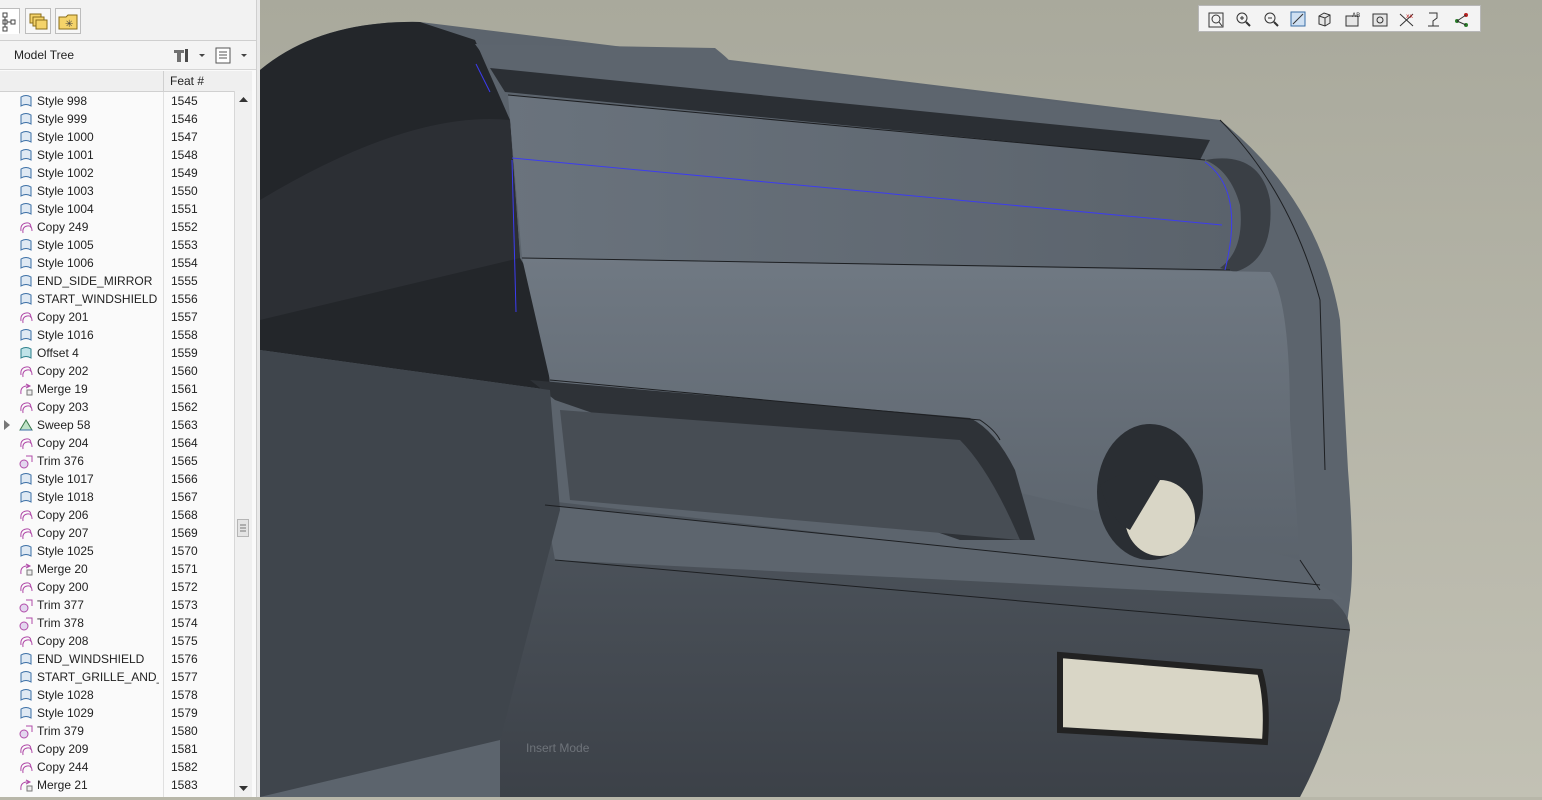 The height and width of the screenshot is (800, 1542). What do you see at coordinates (117, 587) in the screenshot?
I see `tree-row: Copy 200 1572` at bounding box center [117, 587].